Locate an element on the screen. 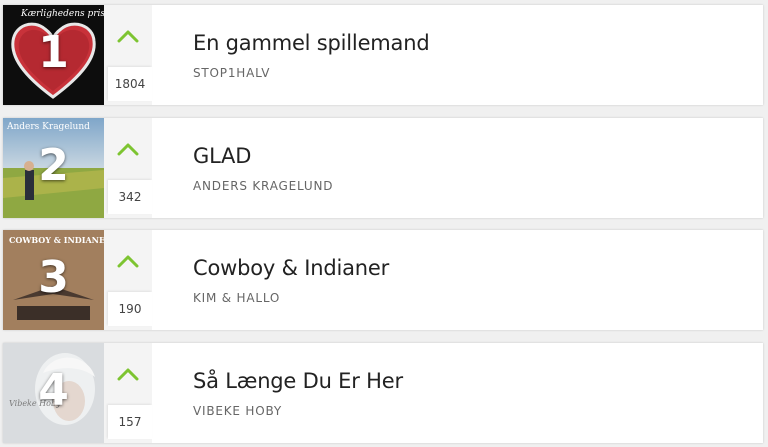  vote-count: 190 is located at coordinates (130, 309).